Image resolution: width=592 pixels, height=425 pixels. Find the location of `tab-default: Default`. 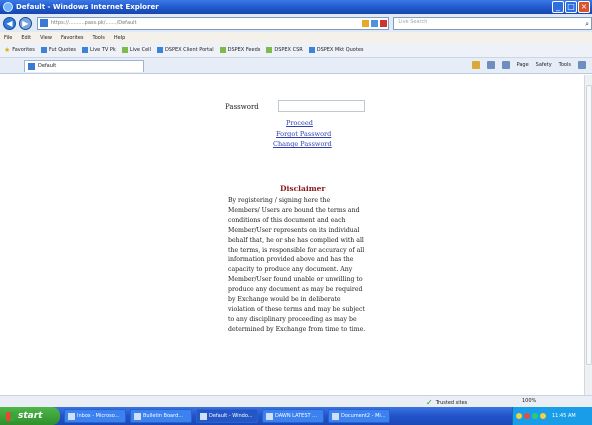

tab-default: Default is located at coordinates (84, 65).